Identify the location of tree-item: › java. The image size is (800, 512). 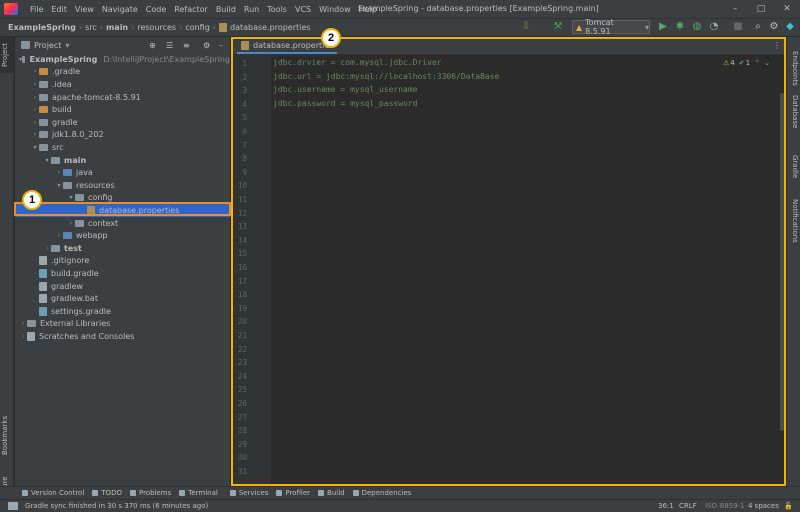
(122, 172).